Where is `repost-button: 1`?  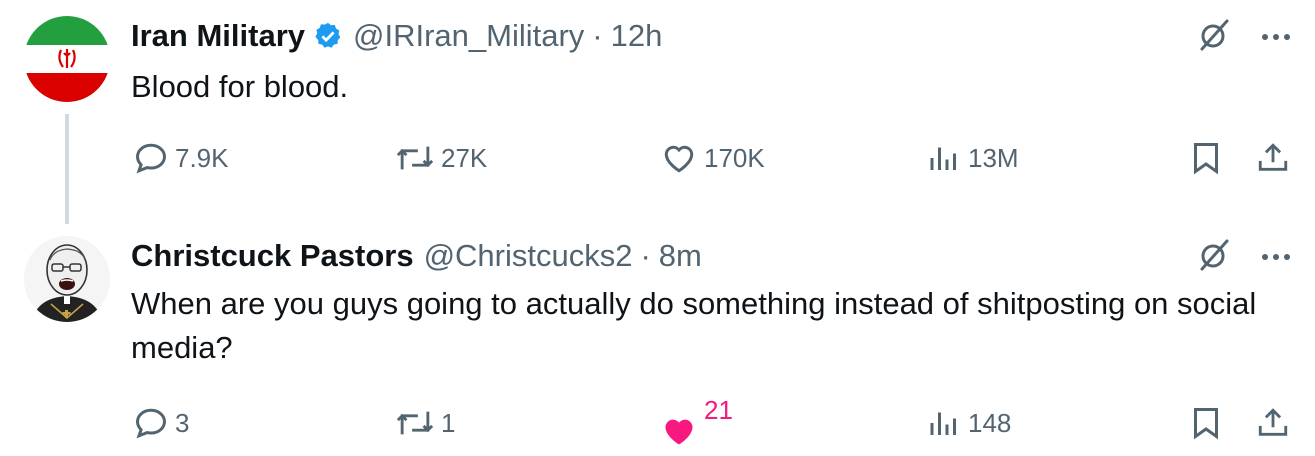 repost-button: 1 is located at coordinates (425, 423).